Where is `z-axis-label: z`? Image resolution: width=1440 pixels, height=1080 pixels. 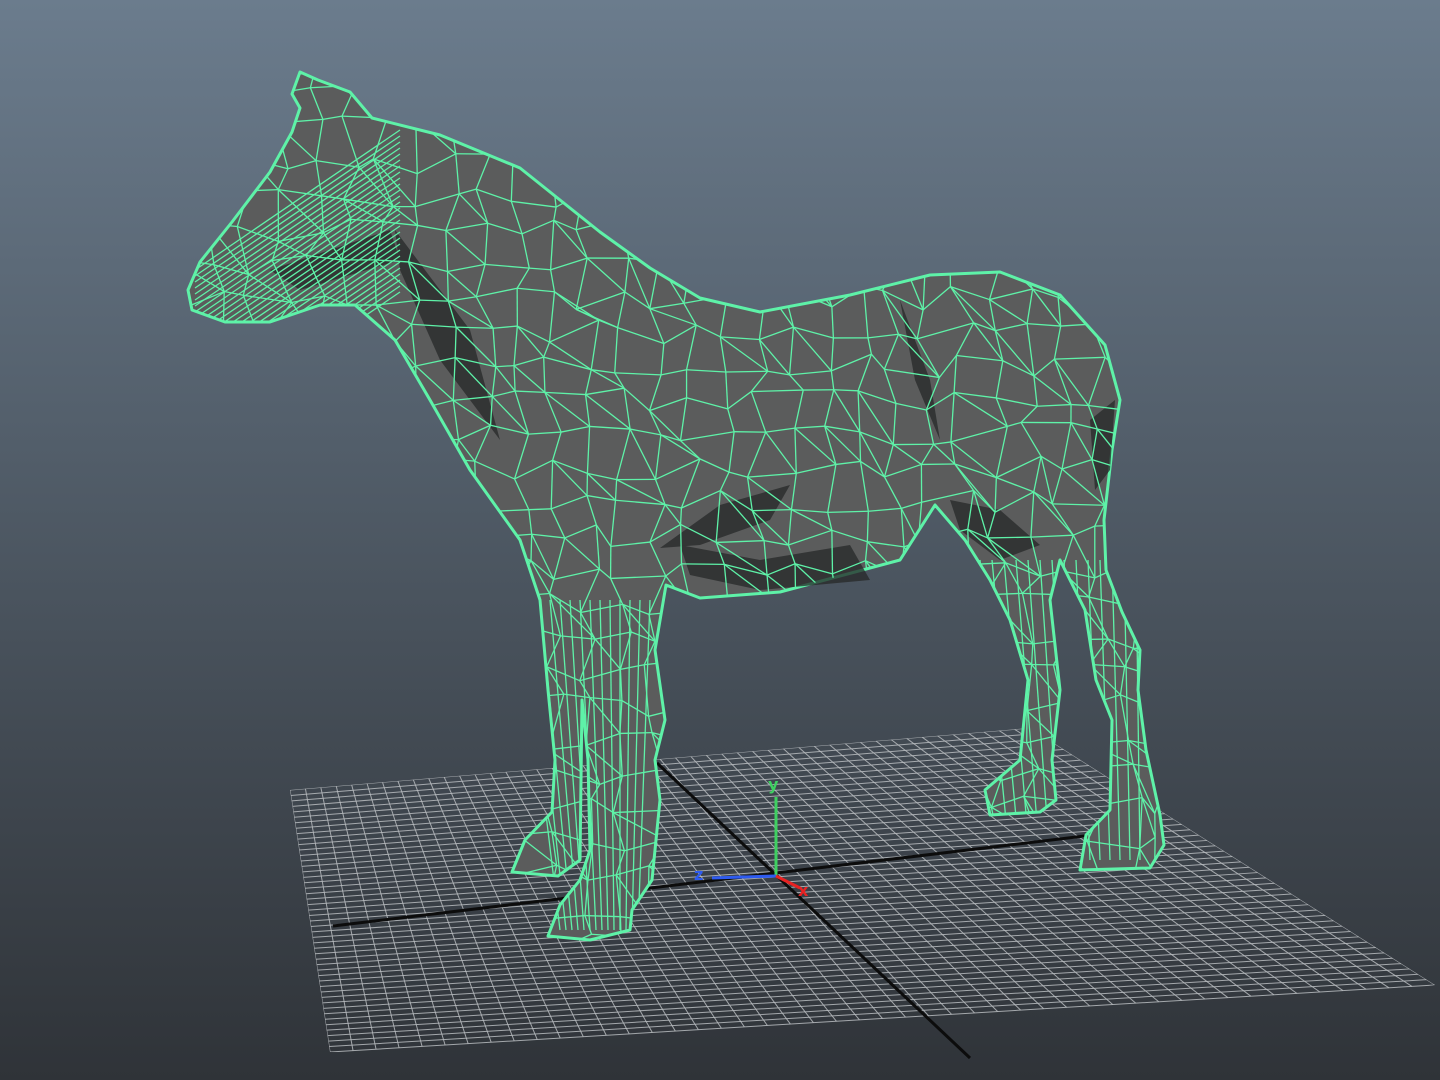 z-axis-label: z is located at coordinates (698, 874).